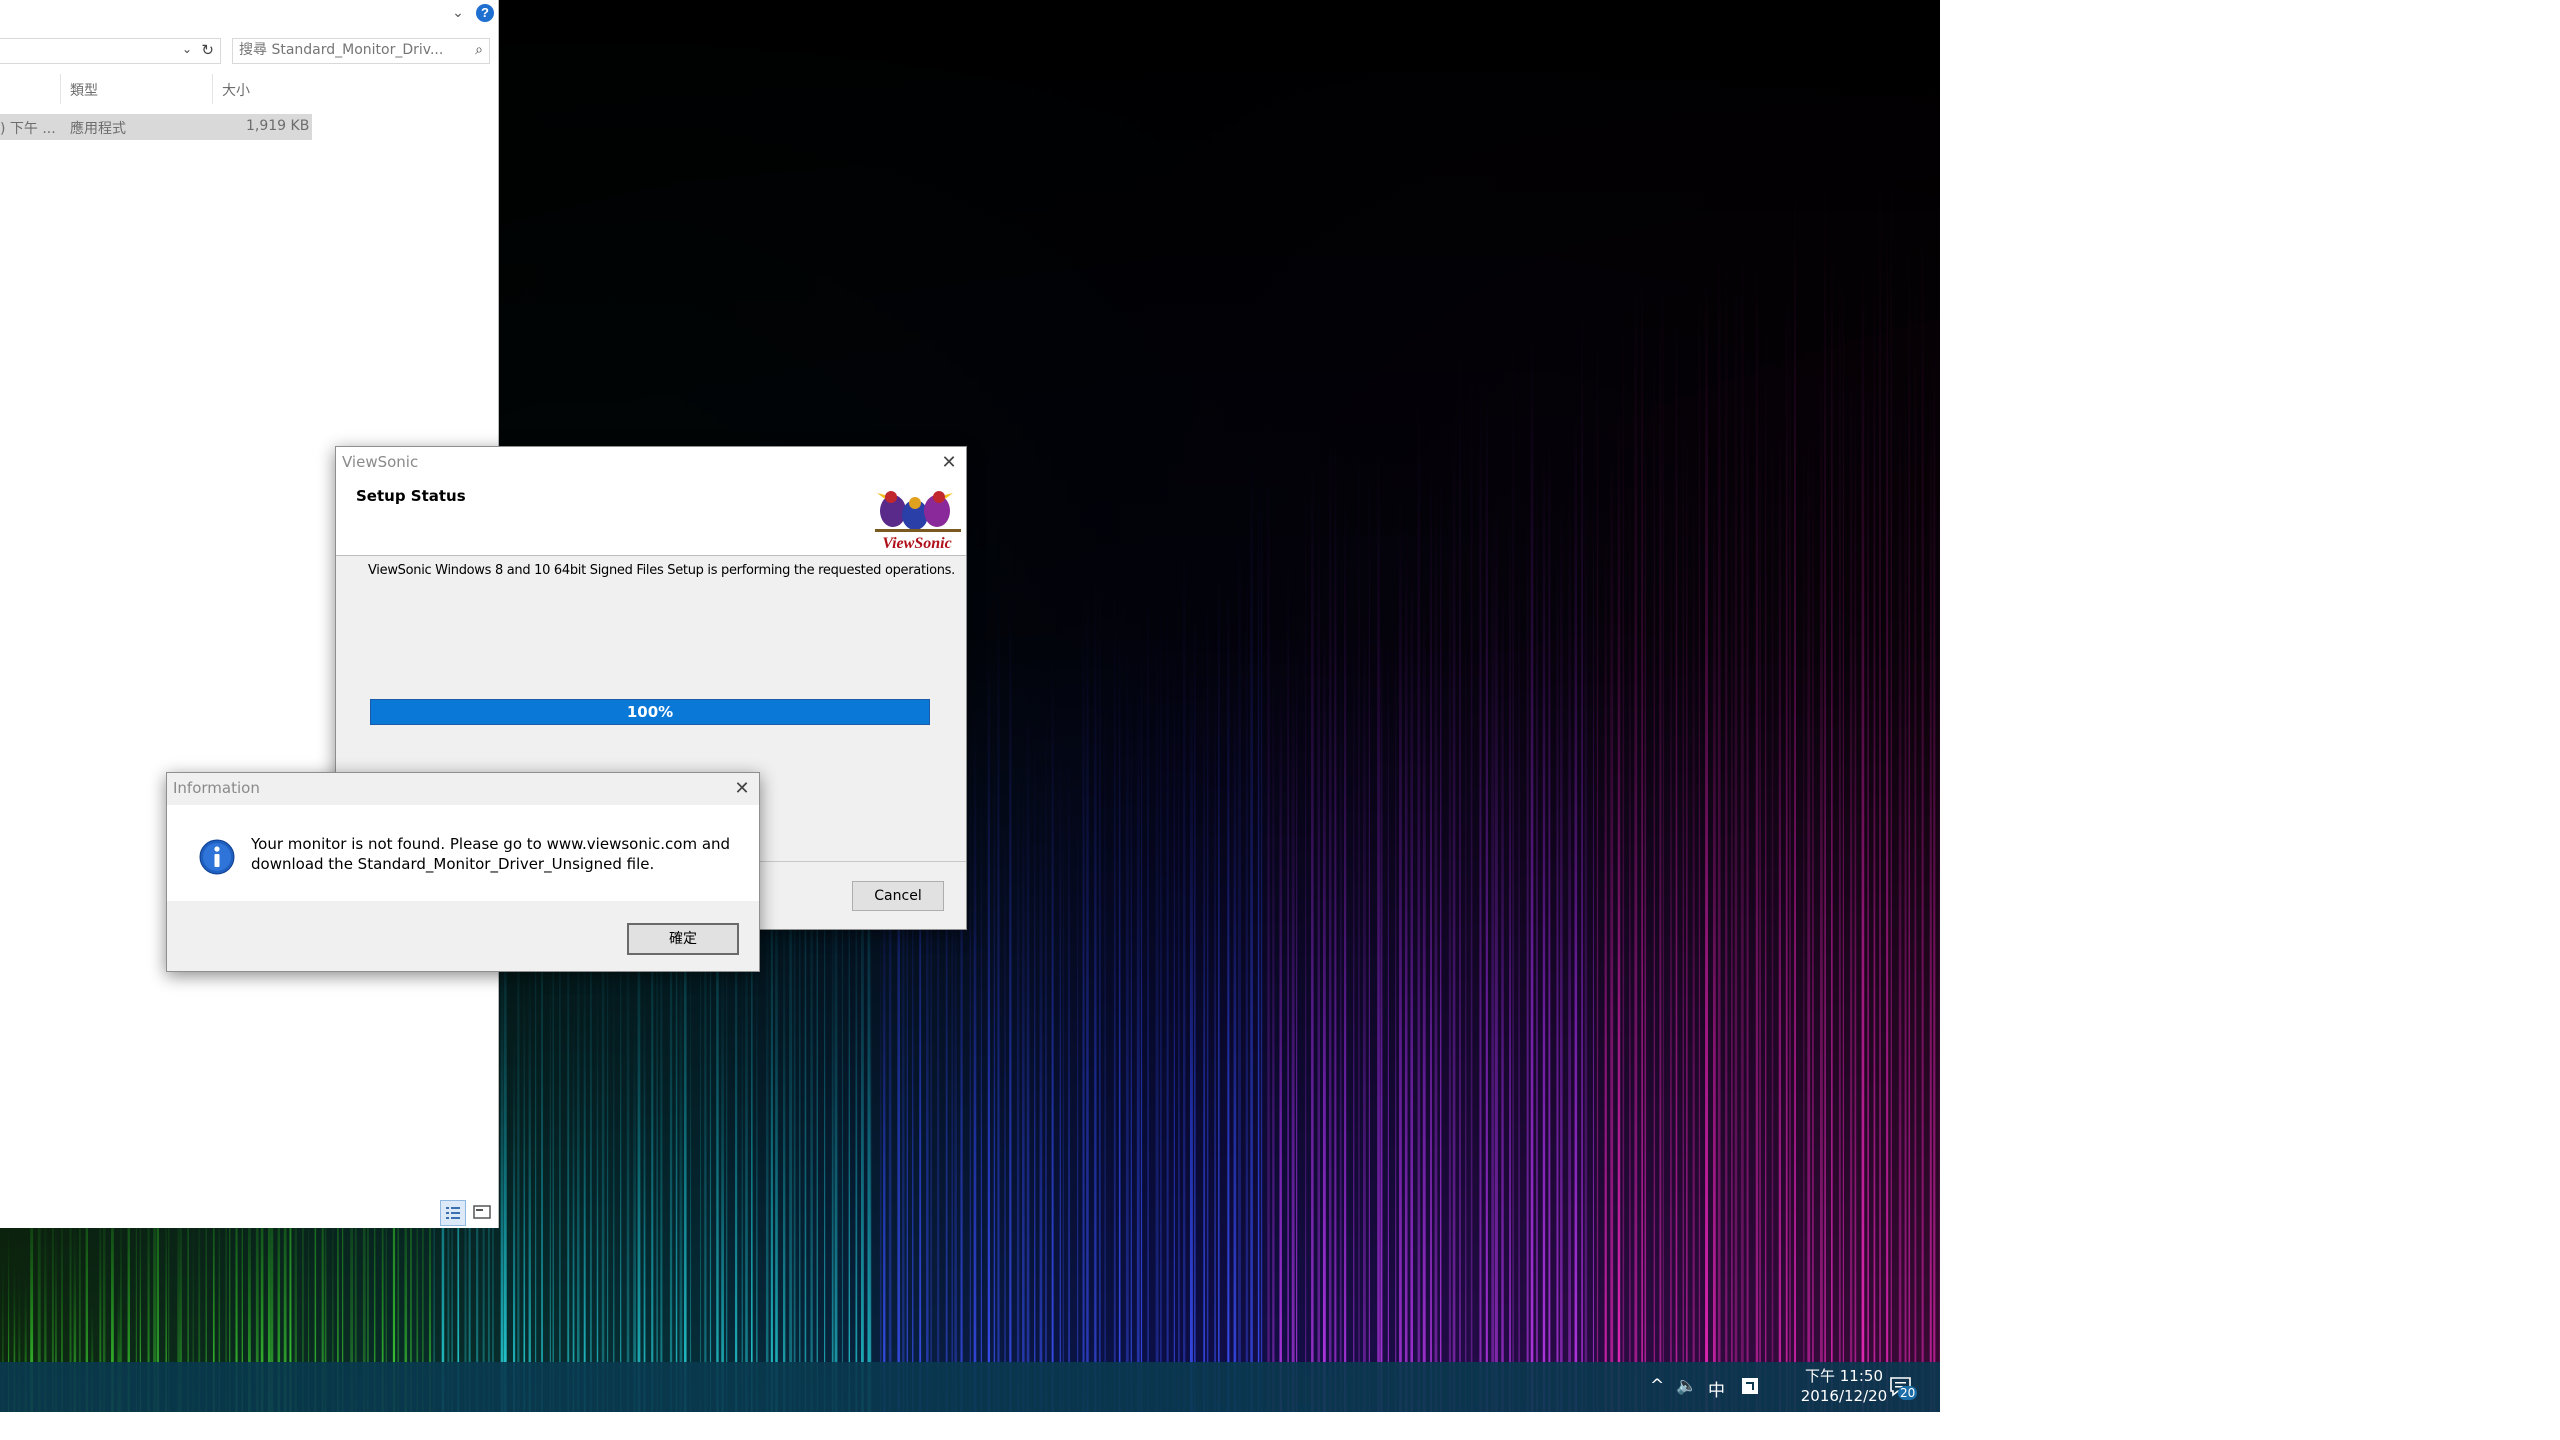 This screenshot has width=2560, height=1440. Describe the element at coordinates (1908, 1393) in the screenshot. I see `notification-count-badge: 20` at that location.